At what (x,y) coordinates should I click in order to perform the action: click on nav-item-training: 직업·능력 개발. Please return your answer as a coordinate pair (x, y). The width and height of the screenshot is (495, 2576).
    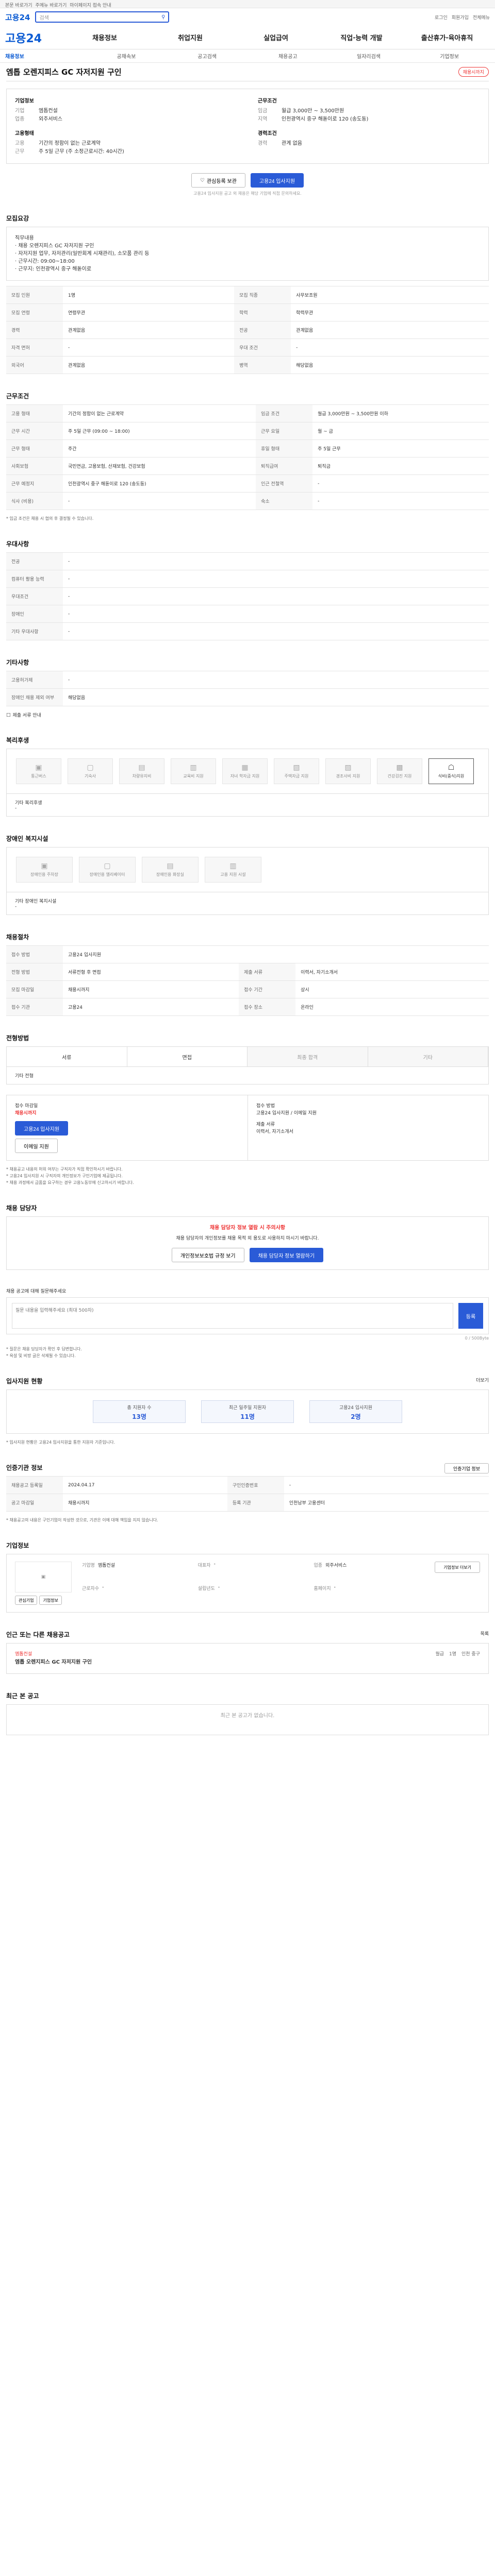
    Looking at the image, I should click on (361, 37).